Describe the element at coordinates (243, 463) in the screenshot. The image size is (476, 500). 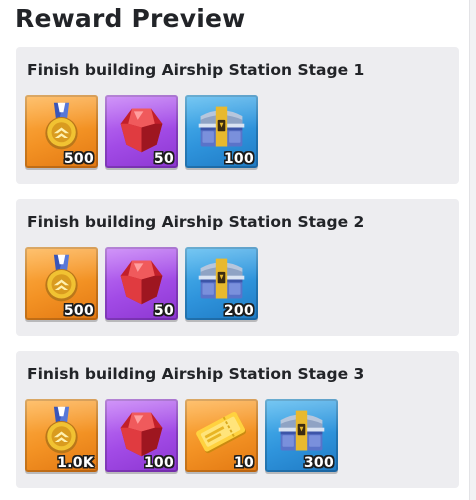
I see `reward-quantity: 10` at that location.